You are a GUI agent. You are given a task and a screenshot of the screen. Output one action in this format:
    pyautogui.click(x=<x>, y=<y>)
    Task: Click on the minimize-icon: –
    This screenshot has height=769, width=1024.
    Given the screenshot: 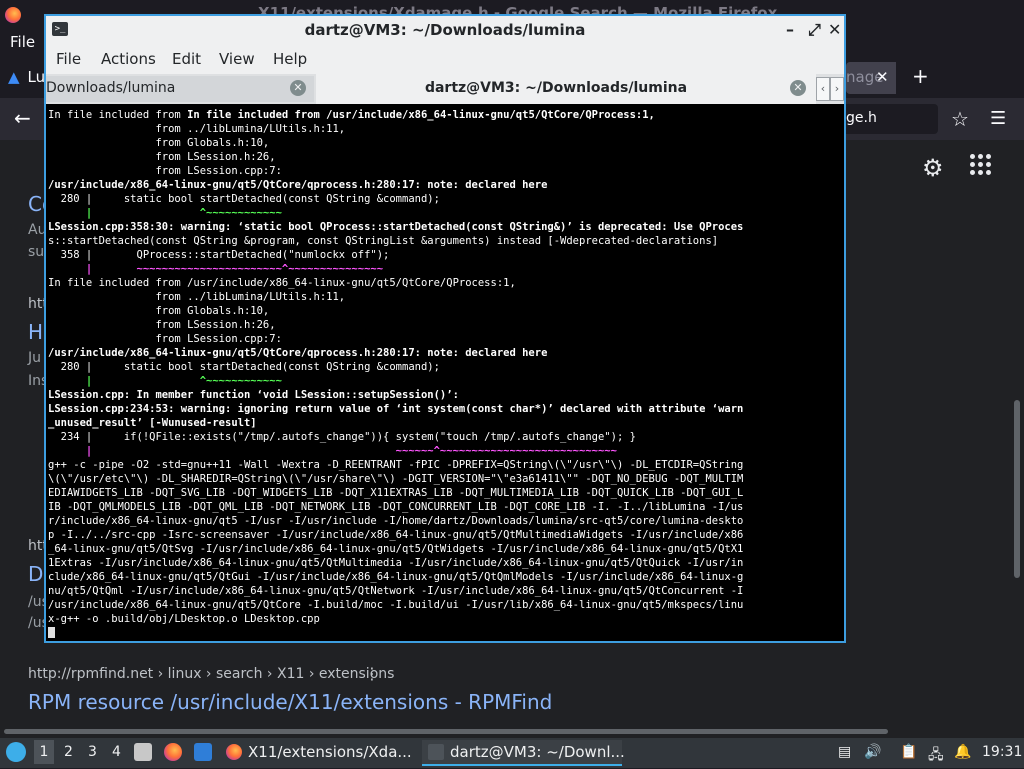 What is the action you would take?
    pyautogui.click(x=790, y=29)
    